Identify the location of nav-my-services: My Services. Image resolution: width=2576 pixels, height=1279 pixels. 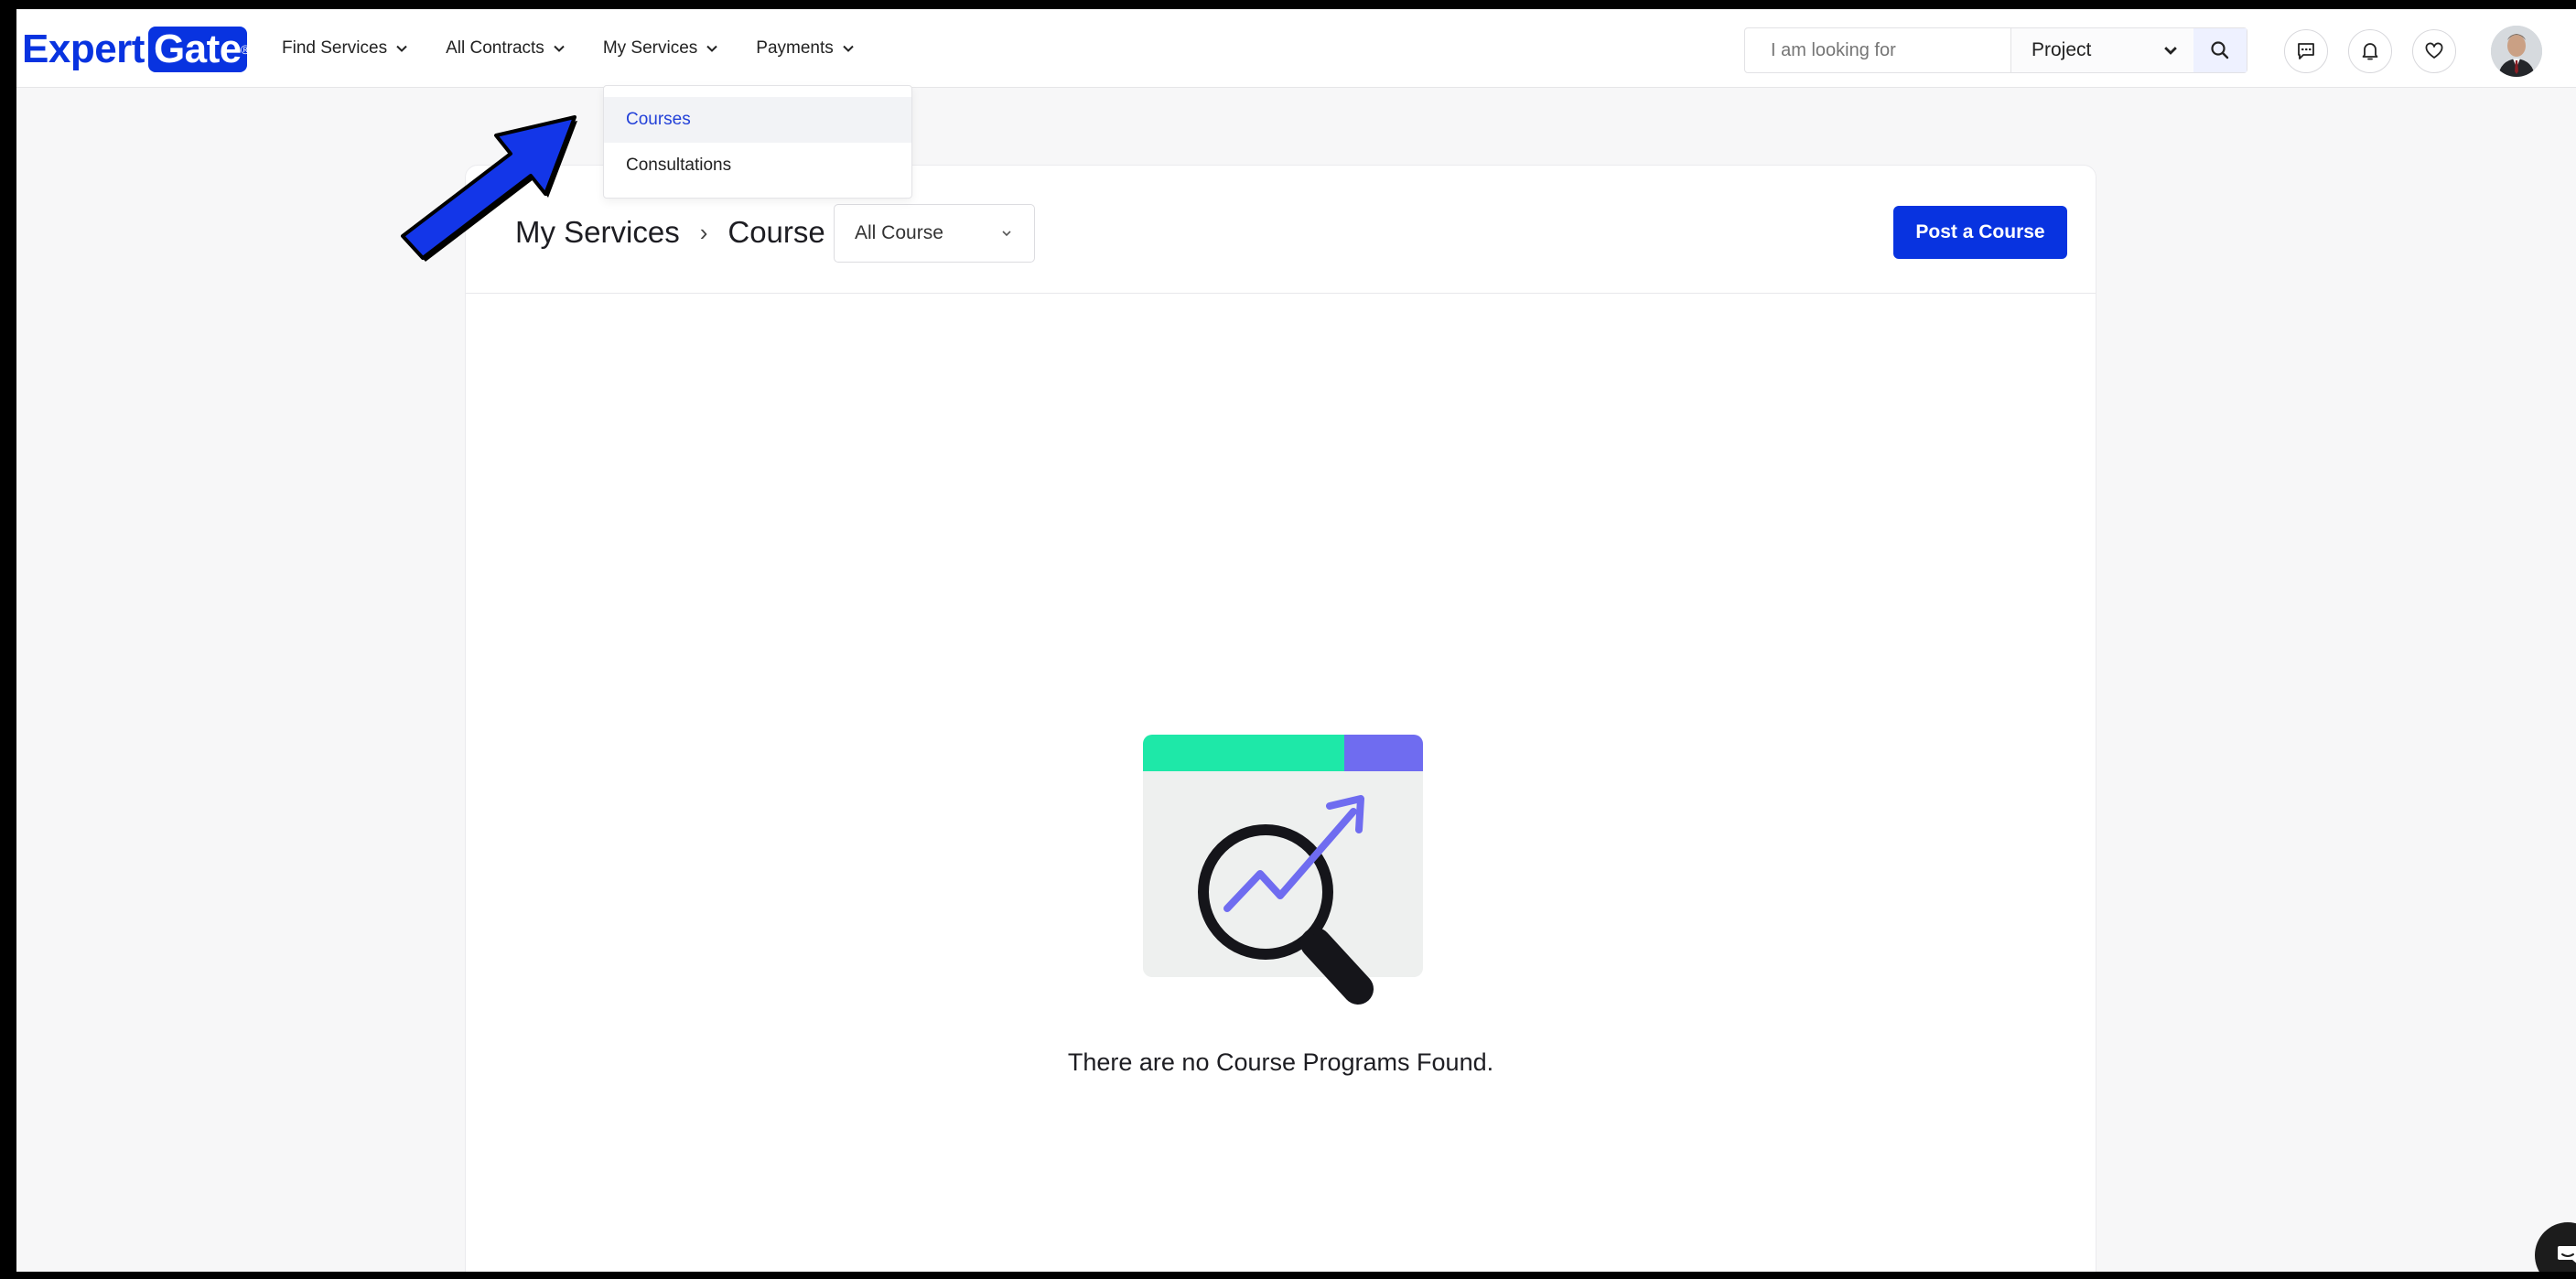
(660, 48).